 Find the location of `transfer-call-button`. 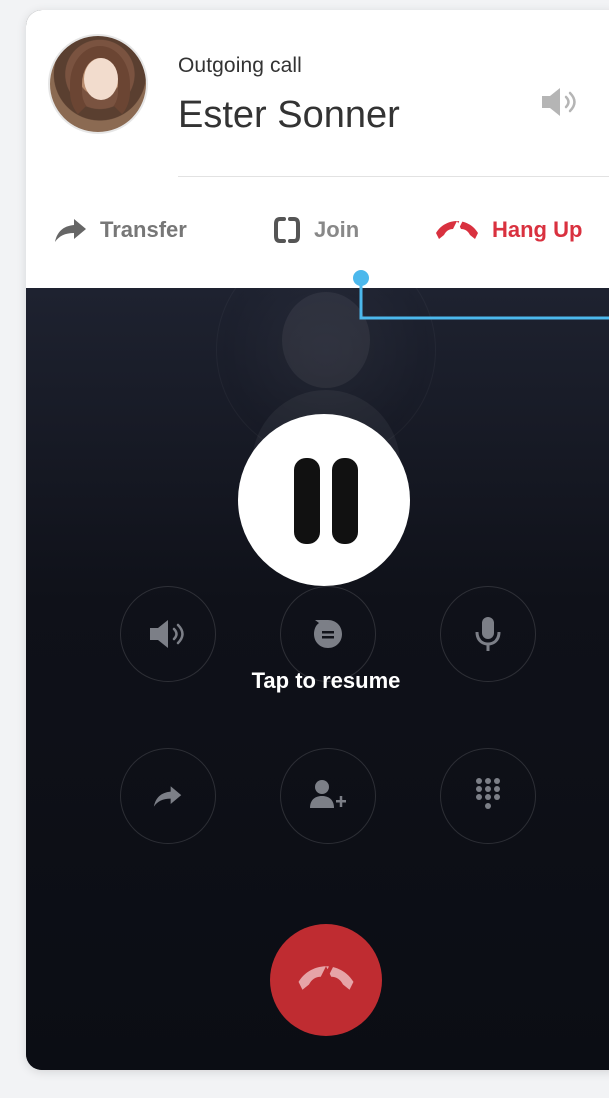

transfer-call-button is located at coordinates (168, 796).